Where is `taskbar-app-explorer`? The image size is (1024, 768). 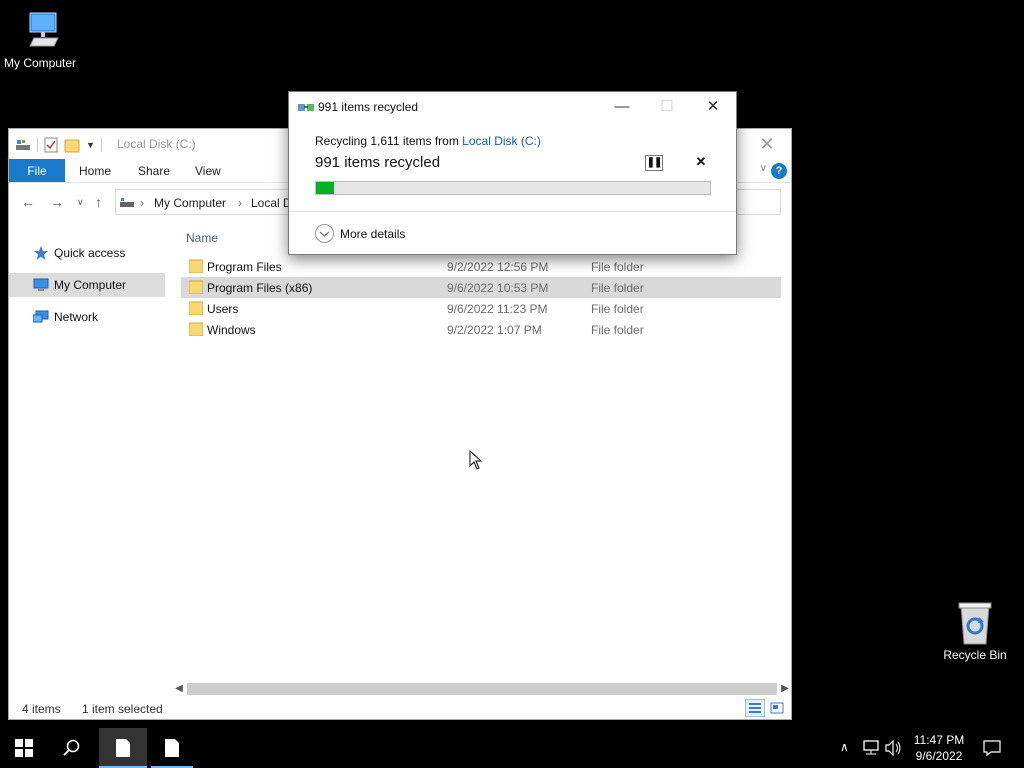
taskbar-app-explorer is located at coordinates (123, 748).